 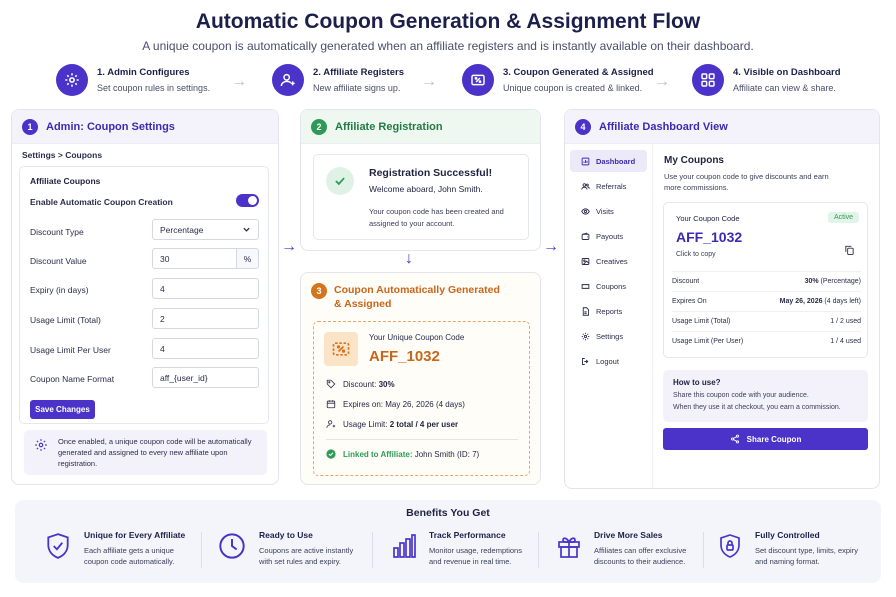 What do you see at coordinates (110, 126) in the screenshot?
I see `admin-panel-title: Admin: Coupon Settings` at bounding box center [110, 126].